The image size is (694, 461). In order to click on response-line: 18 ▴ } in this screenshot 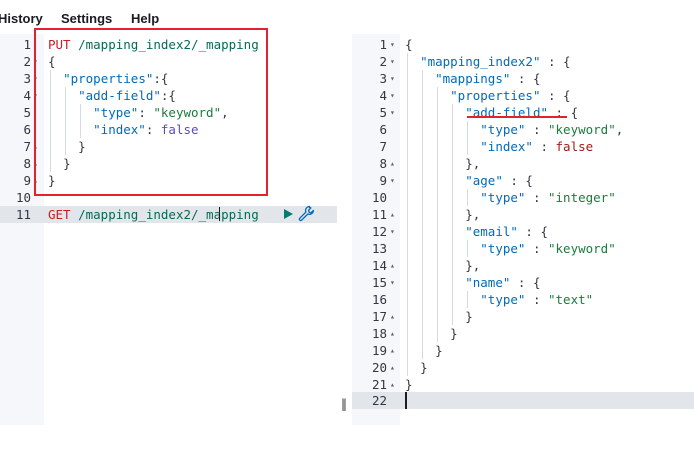, I will do `click(523, 333)`.